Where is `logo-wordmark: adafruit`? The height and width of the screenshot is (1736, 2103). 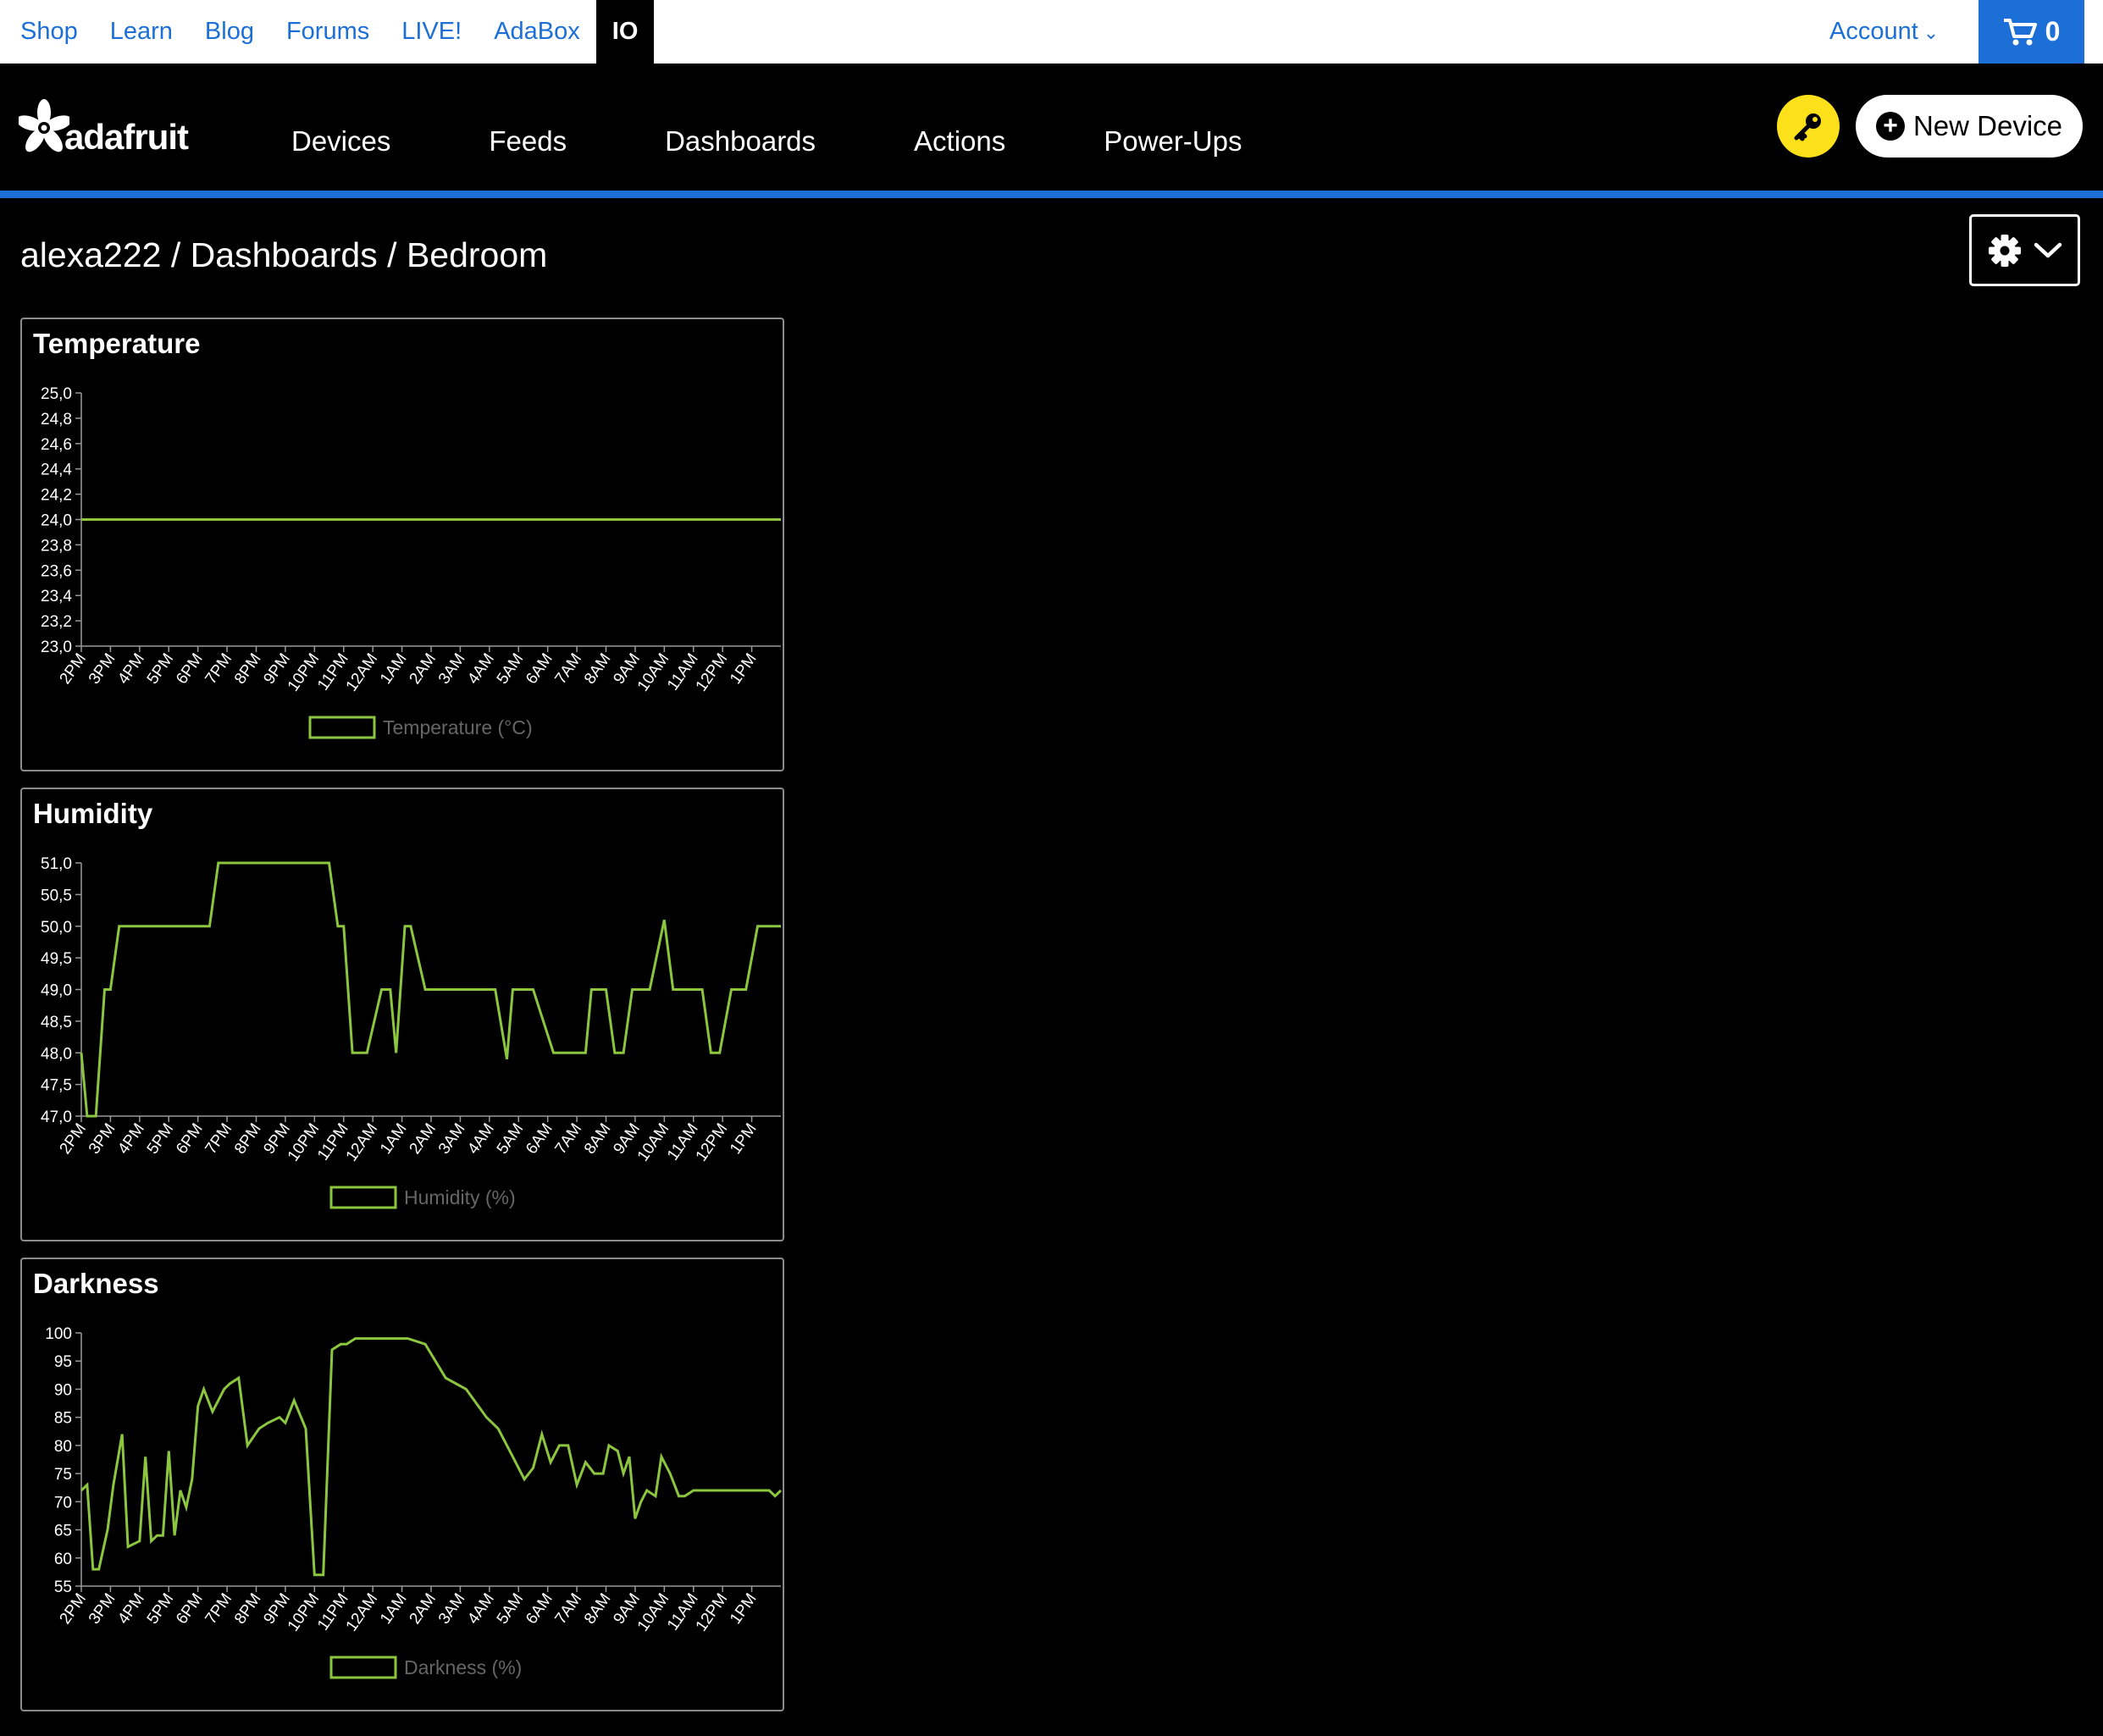
logo-wordmark: adafruit is located at coordinates (126, 137).